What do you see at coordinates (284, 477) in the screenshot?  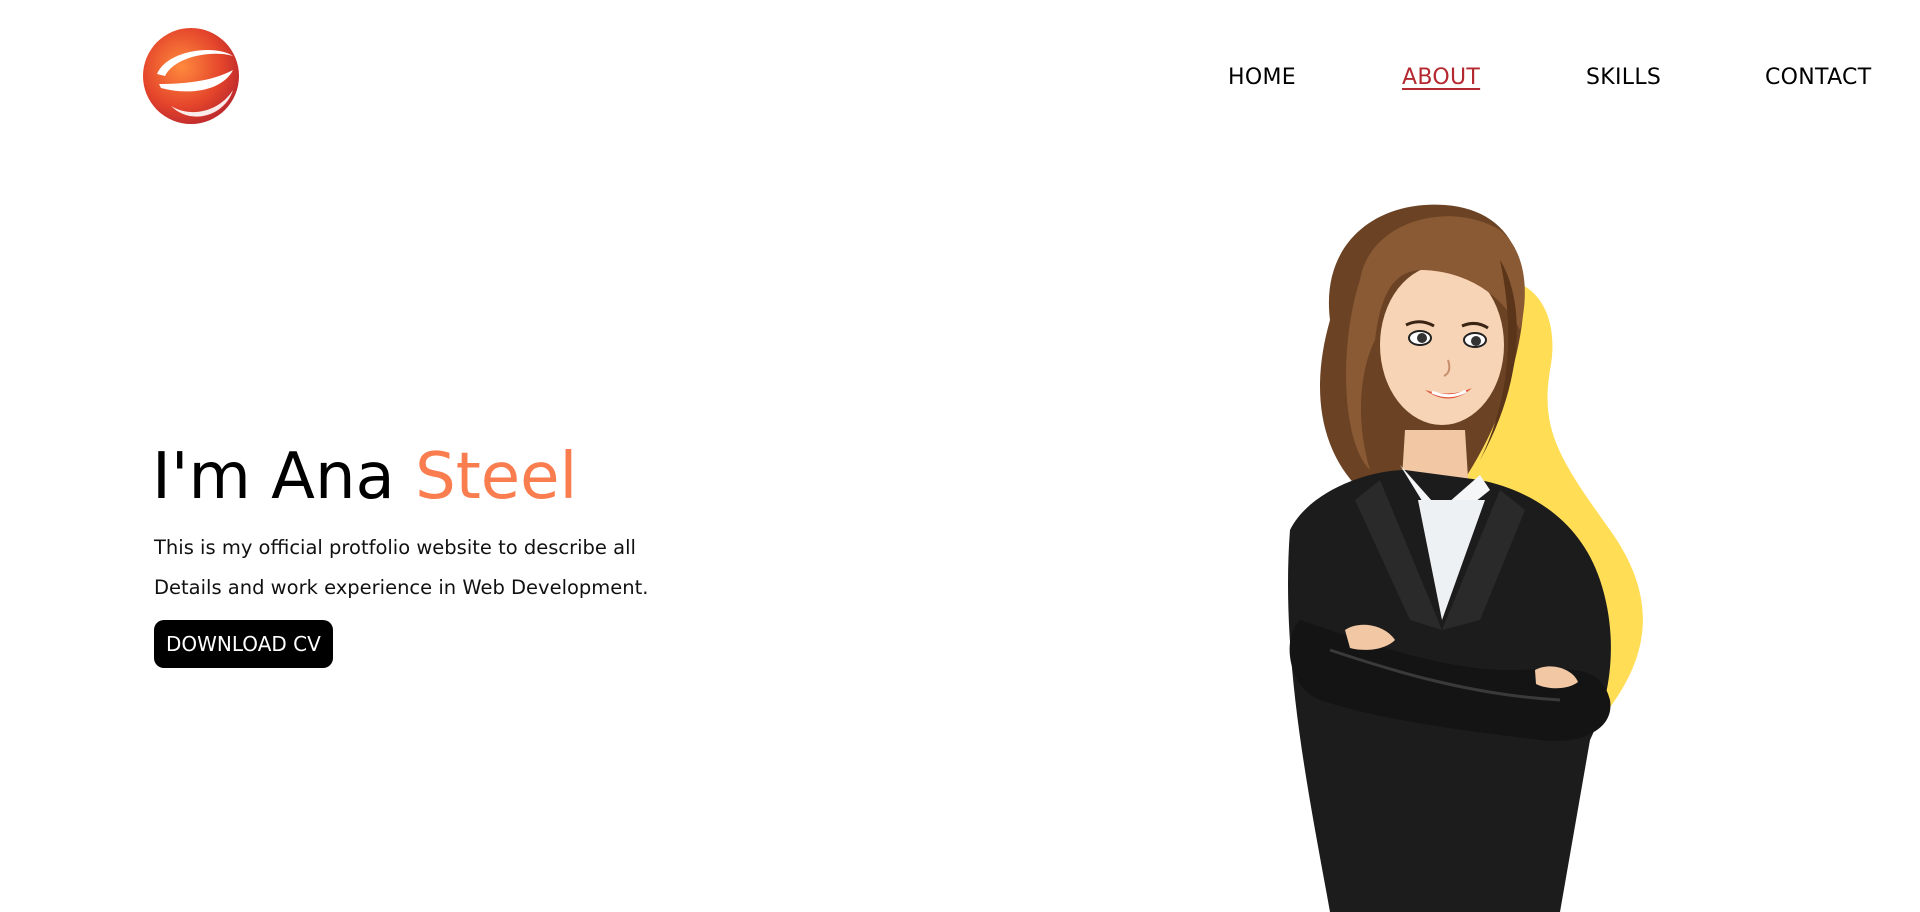 I see `hero-title-name: I'm Ana` at bounding box center [284, 477].